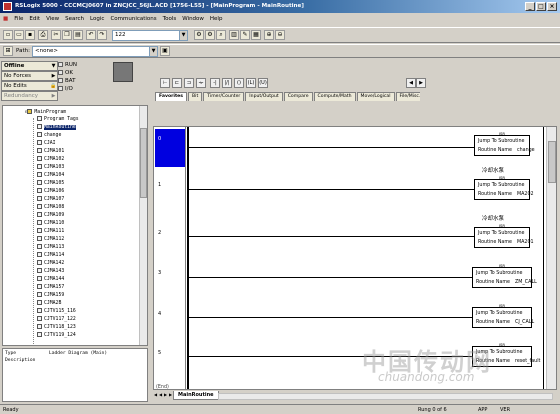  Describe the element at coordinates (221, 35) in the screenshot. I see `find-icon: ⌕` at that location.